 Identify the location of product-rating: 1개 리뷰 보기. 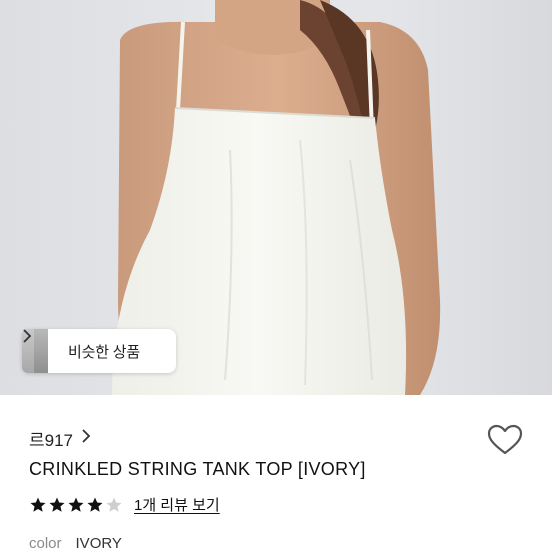
(124, 504).